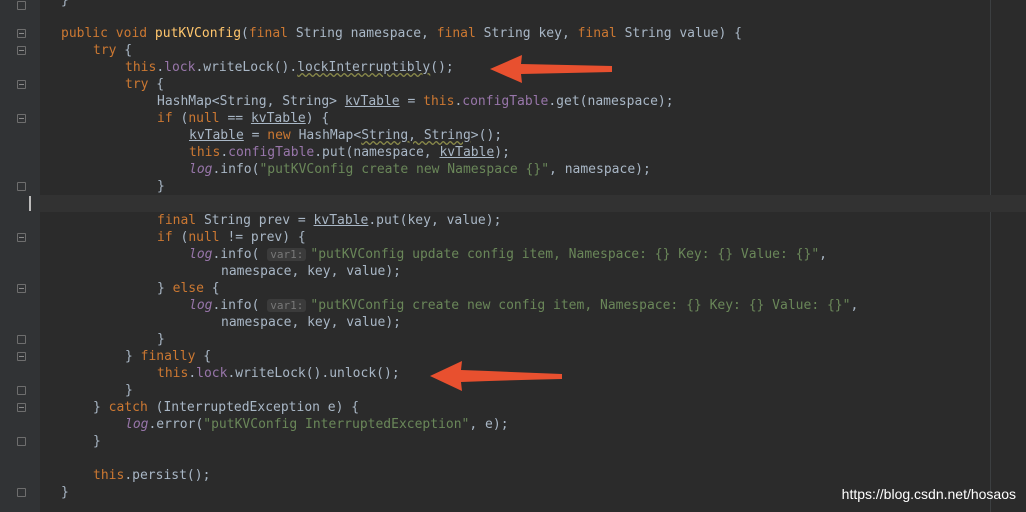  I want to click on code-line: if (null == kvTable) {, so click(243, 118).